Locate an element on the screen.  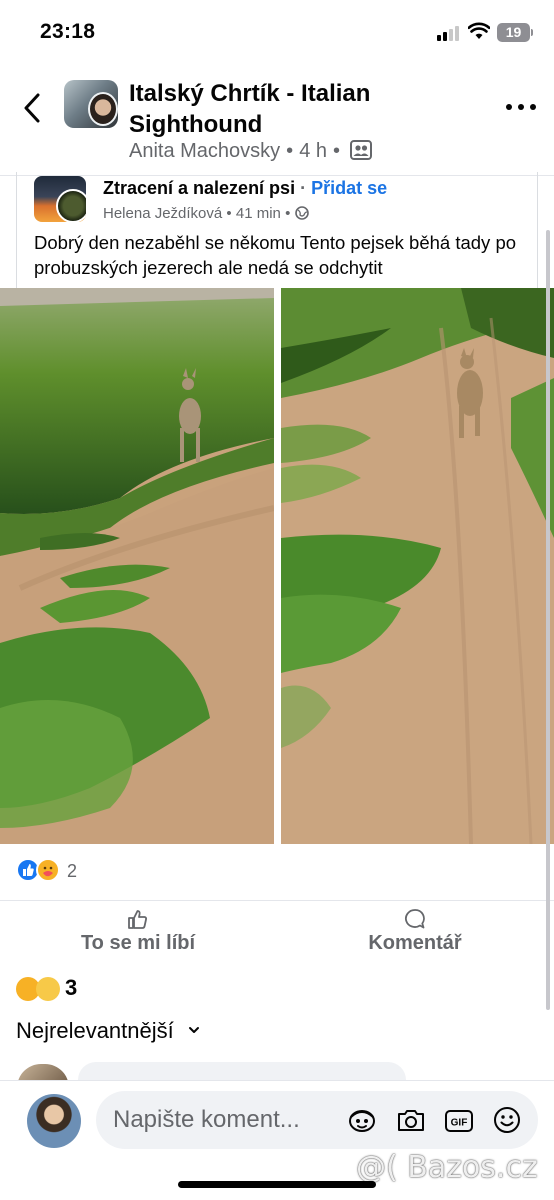
like-label: To se mi líbí is located at coordinates (138, 943).